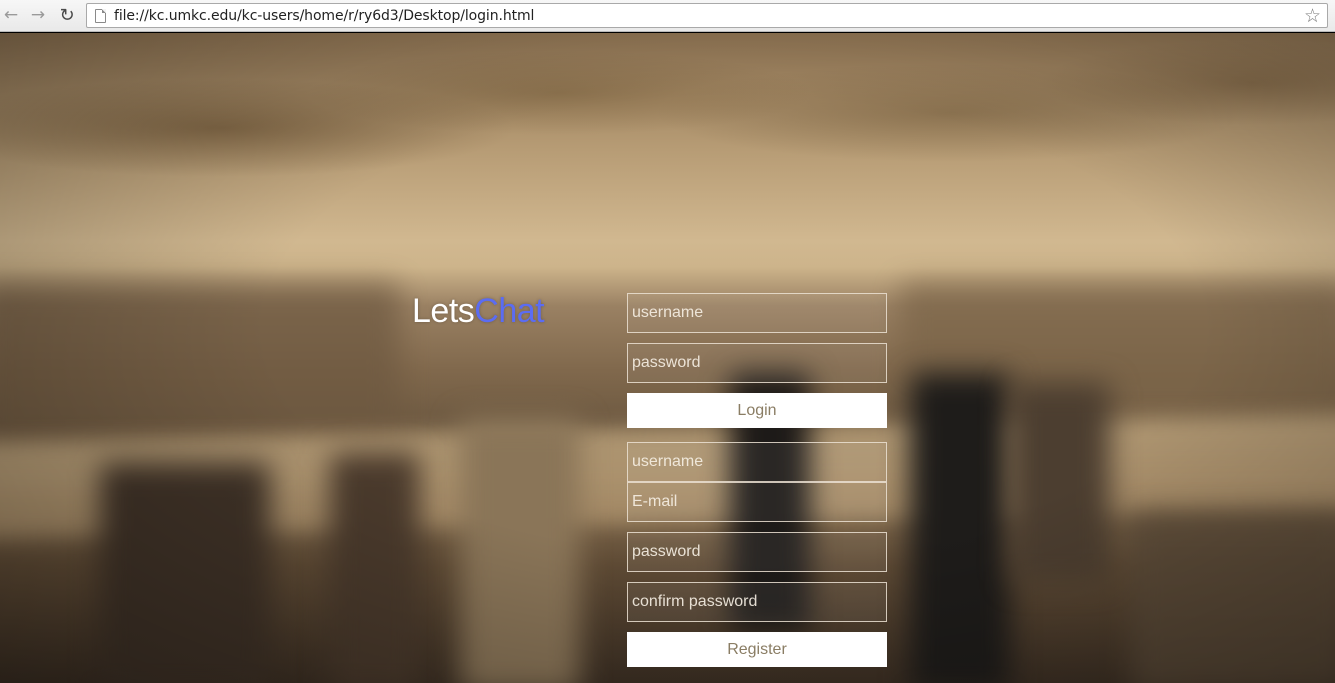  I want to click on register-confirm-password-input, so click(757, 602).